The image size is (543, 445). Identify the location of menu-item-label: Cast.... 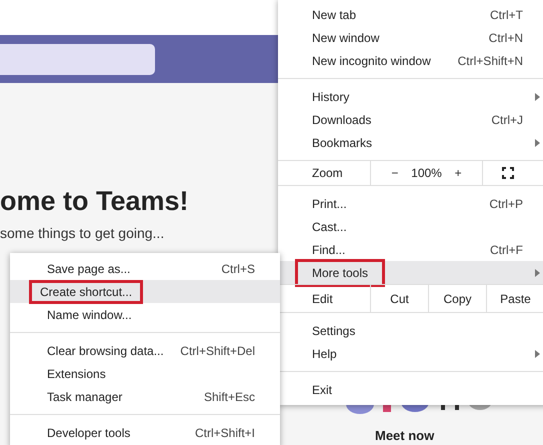
(330, 227).